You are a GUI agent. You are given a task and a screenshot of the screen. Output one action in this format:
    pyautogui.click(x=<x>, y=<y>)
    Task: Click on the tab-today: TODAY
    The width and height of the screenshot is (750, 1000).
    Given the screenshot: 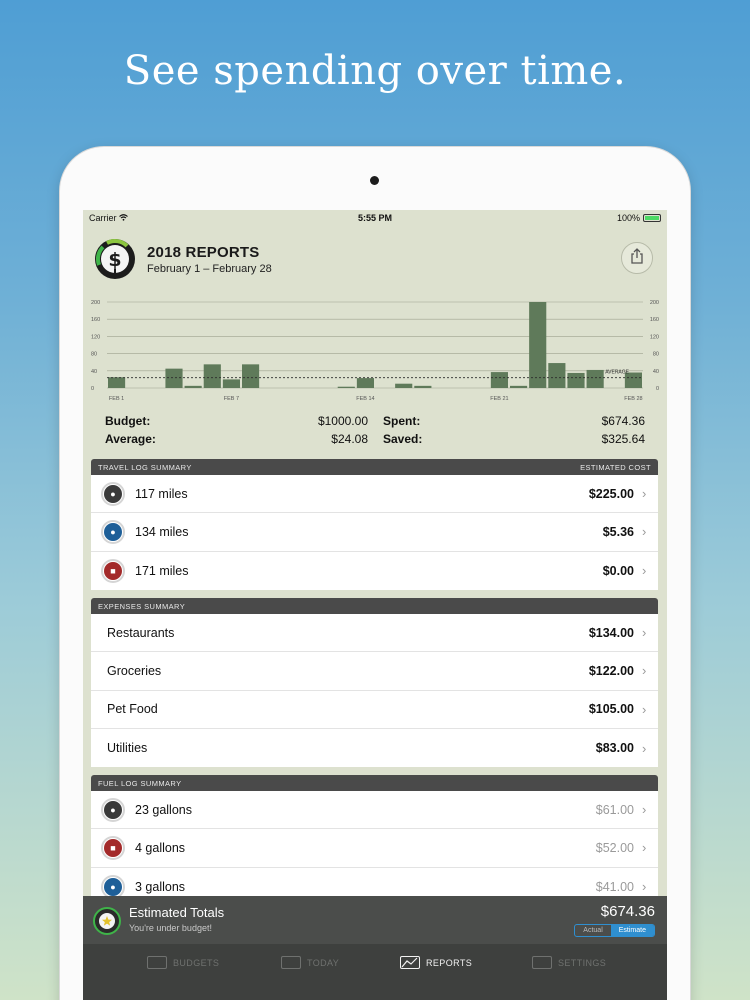 What is the action you would take?
    pyautogui.click(x=310, y=962)
    